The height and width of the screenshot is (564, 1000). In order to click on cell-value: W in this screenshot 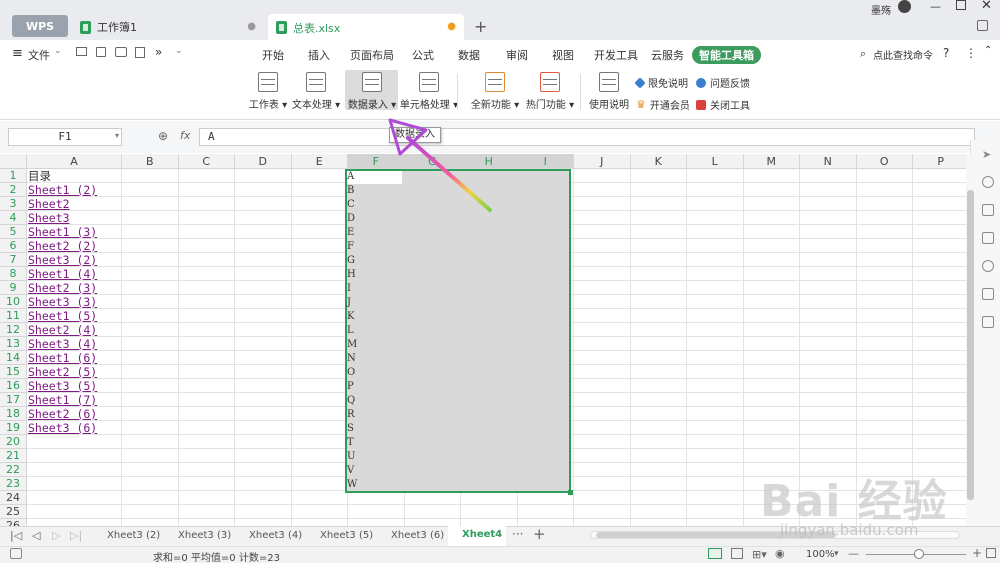, I will do `click(352, 485)`.